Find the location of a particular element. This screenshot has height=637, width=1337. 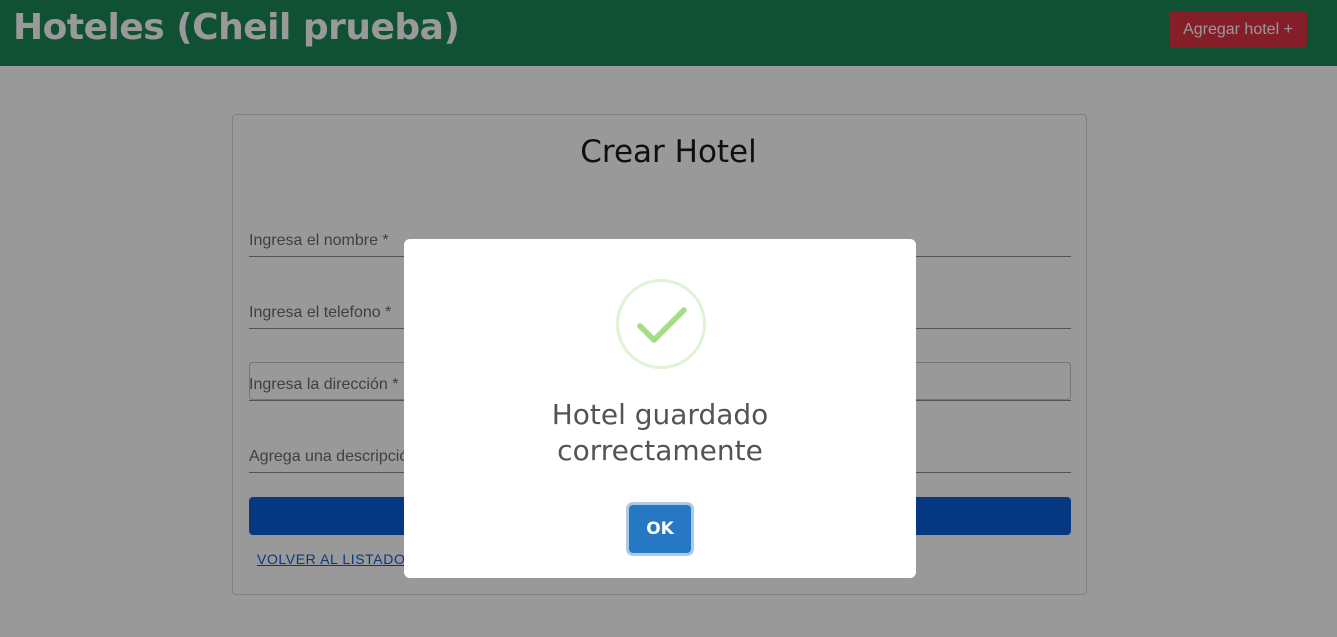

success-check-icon is located at coordinates (661, 324).